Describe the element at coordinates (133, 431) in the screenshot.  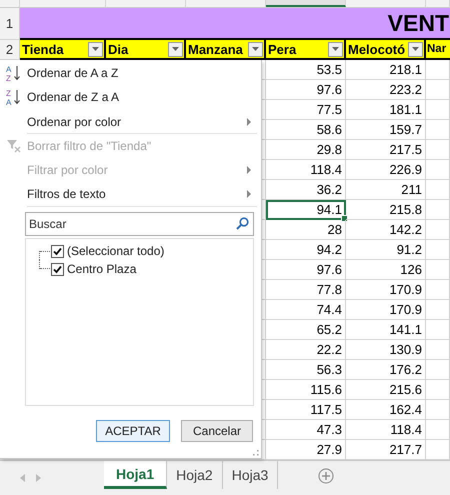
I see `ok-button: ACEPTAR` at that location.